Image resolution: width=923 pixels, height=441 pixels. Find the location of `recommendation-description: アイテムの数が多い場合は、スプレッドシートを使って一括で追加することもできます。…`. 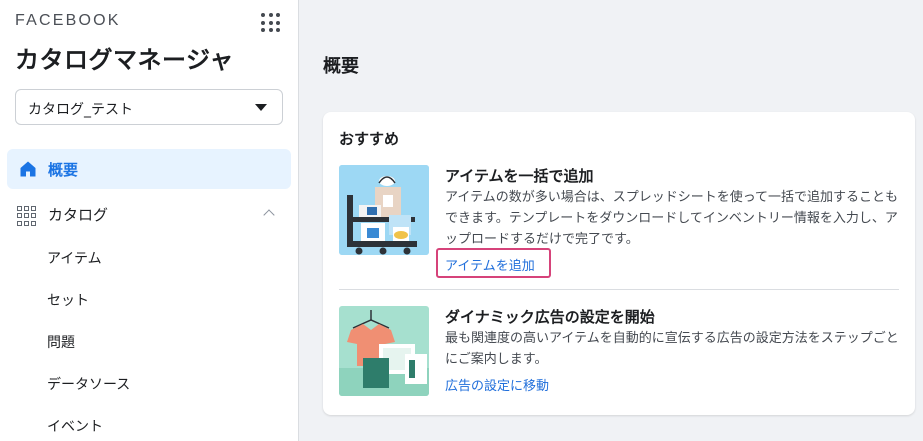

recommendation-description: アイテムの数が多い場合は、スプレッドシートを使って一括で追加することもできます。… is located at coordinates (672, 218).